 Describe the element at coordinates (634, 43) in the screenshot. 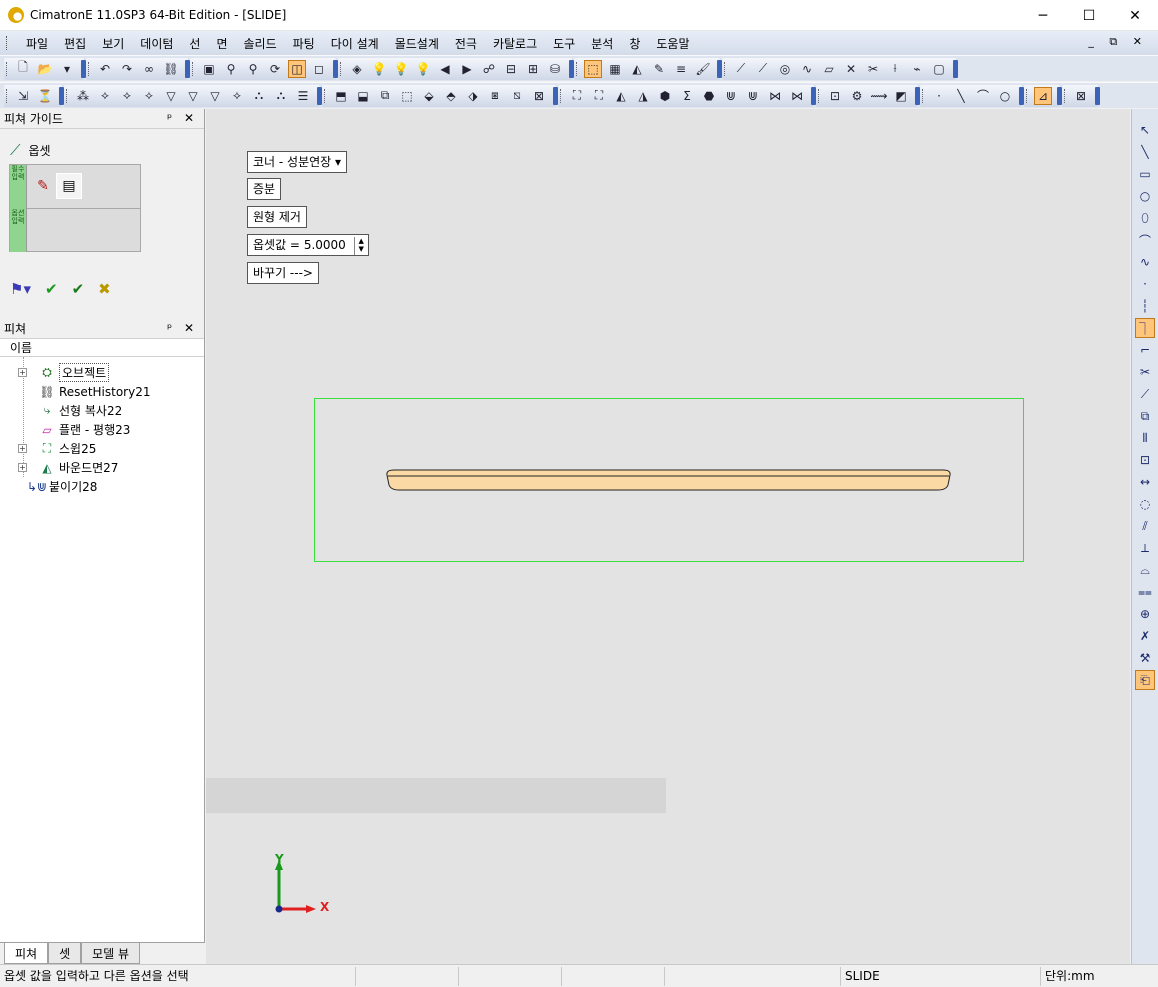

I see `menu-window: 창` at that location.